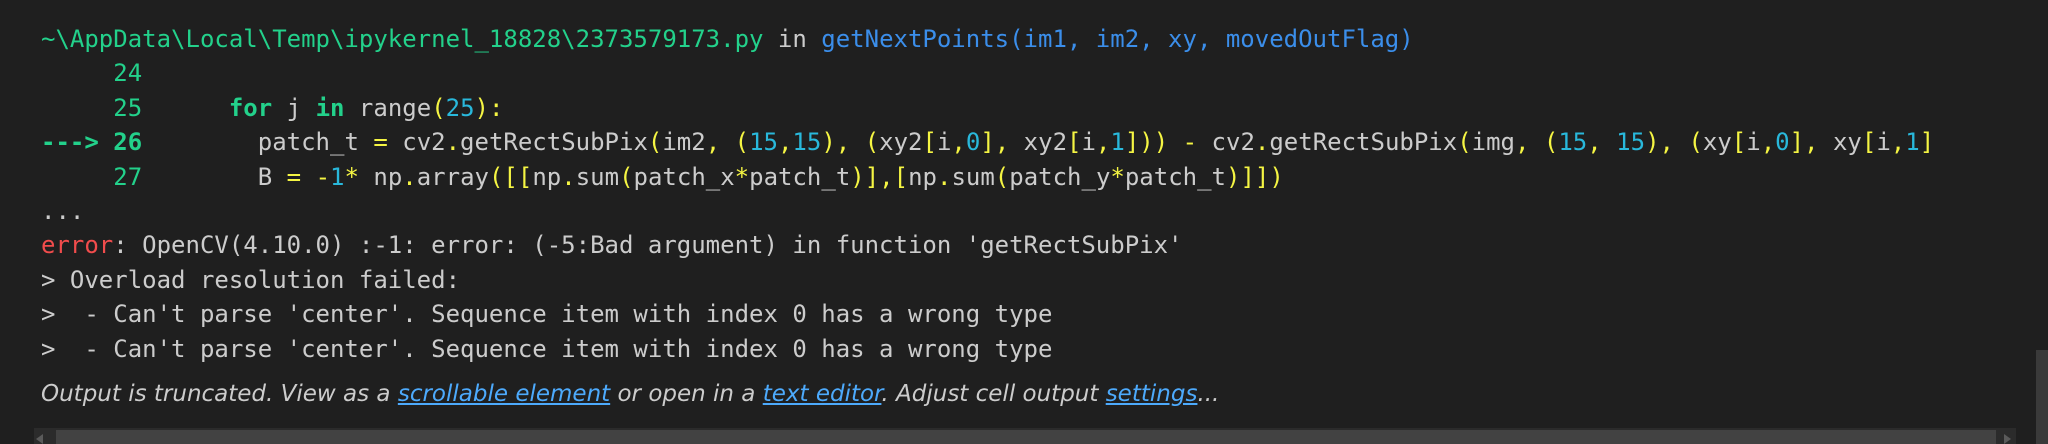  I want to click on line-number: 24, so click(128, 73).